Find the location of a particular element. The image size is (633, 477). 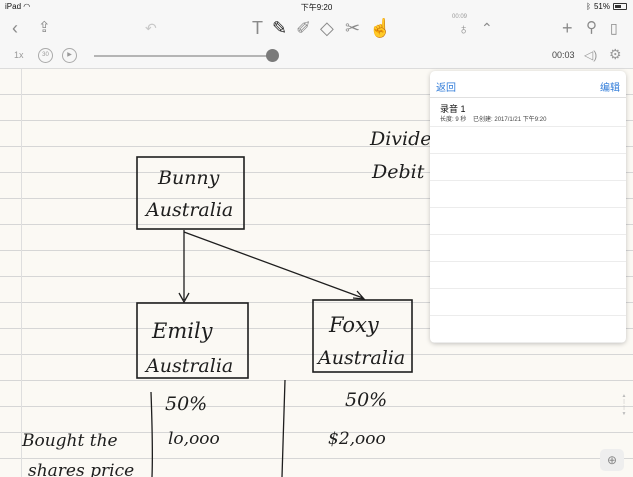

left-text-line1: Bought the is located at coordinates (69, 441).